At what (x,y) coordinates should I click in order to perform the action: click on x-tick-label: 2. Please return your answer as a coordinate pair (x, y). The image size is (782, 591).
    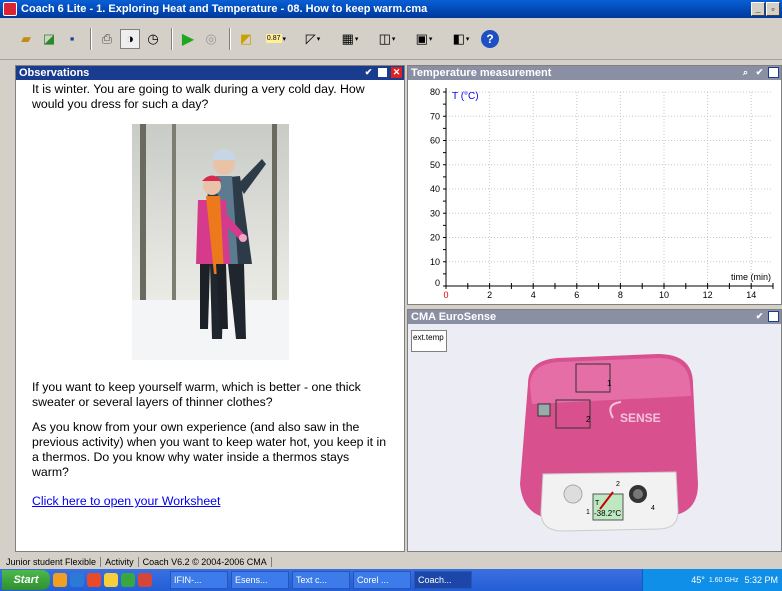
    Looking at the image, I should click on (489, 295).